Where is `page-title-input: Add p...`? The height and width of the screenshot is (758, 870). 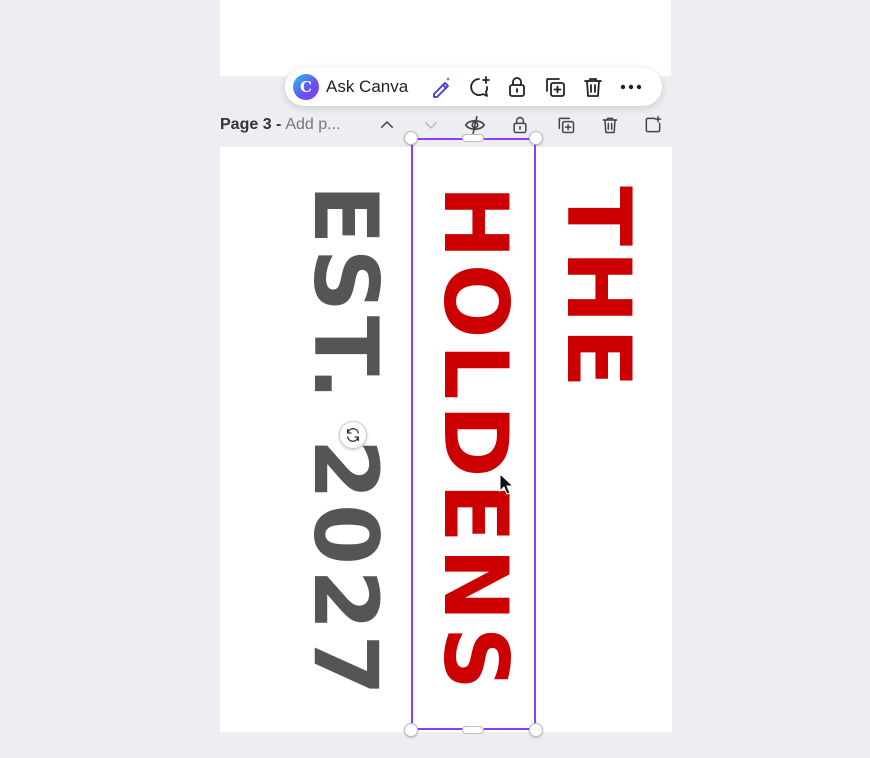
page-title-input: Add p... is located at coordinates (312, 125).